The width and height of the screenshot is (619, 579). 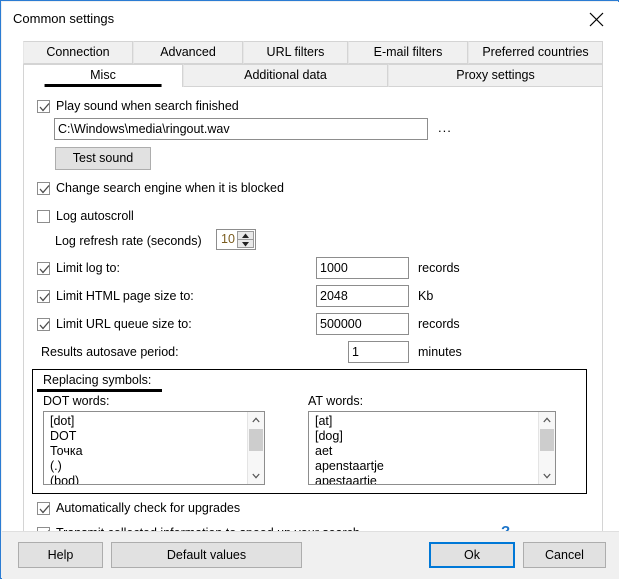 I want to click on autosave-period-label: Results autosave period:, so click(x=110, y=352).